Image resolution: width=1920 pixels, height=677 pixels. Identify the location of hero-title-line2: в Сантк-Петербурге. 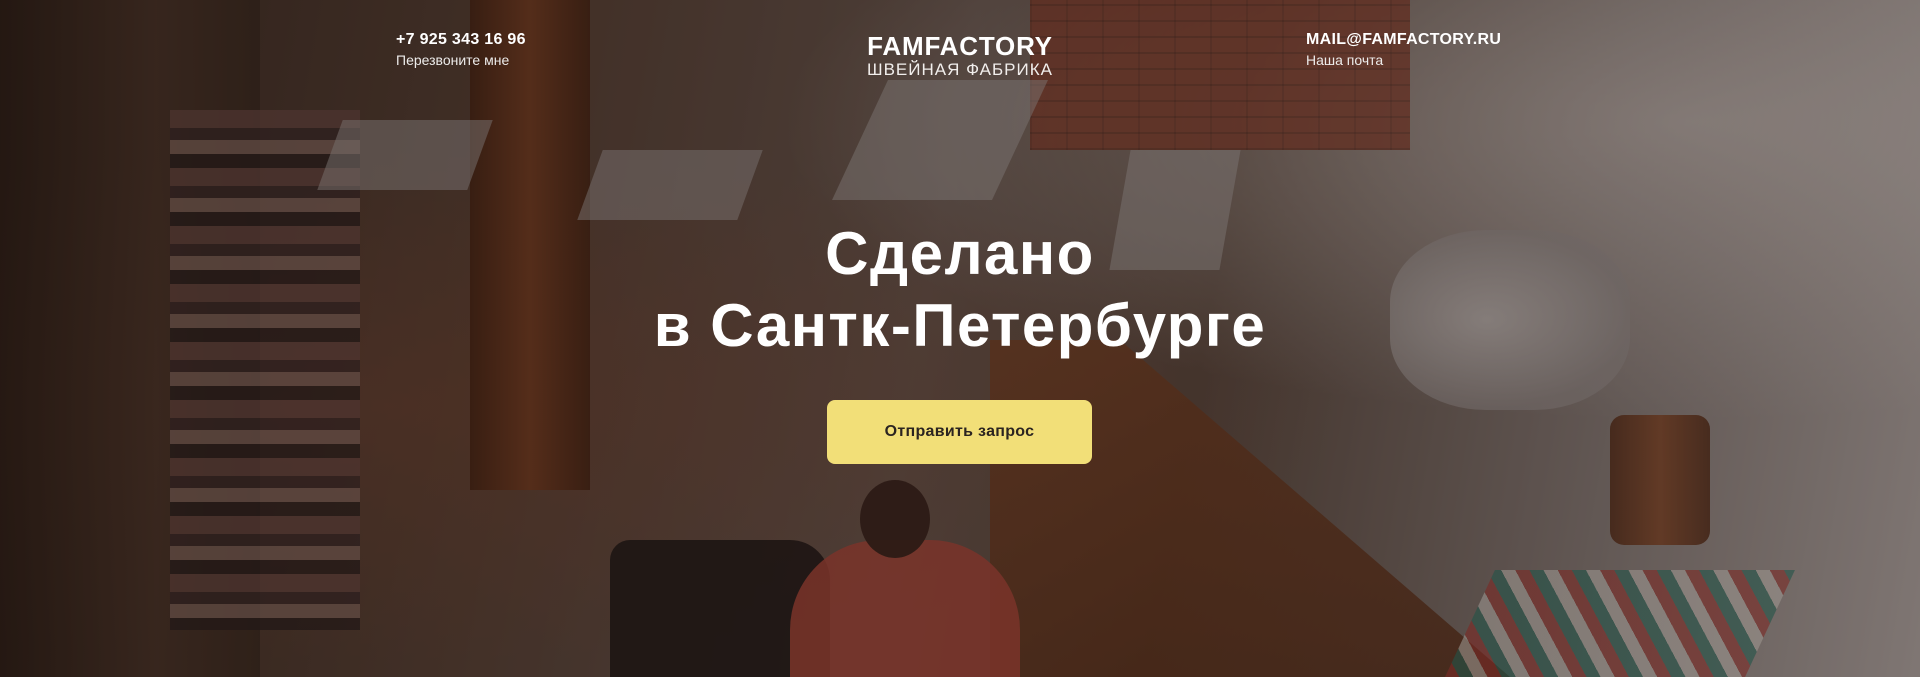
(960, 325).